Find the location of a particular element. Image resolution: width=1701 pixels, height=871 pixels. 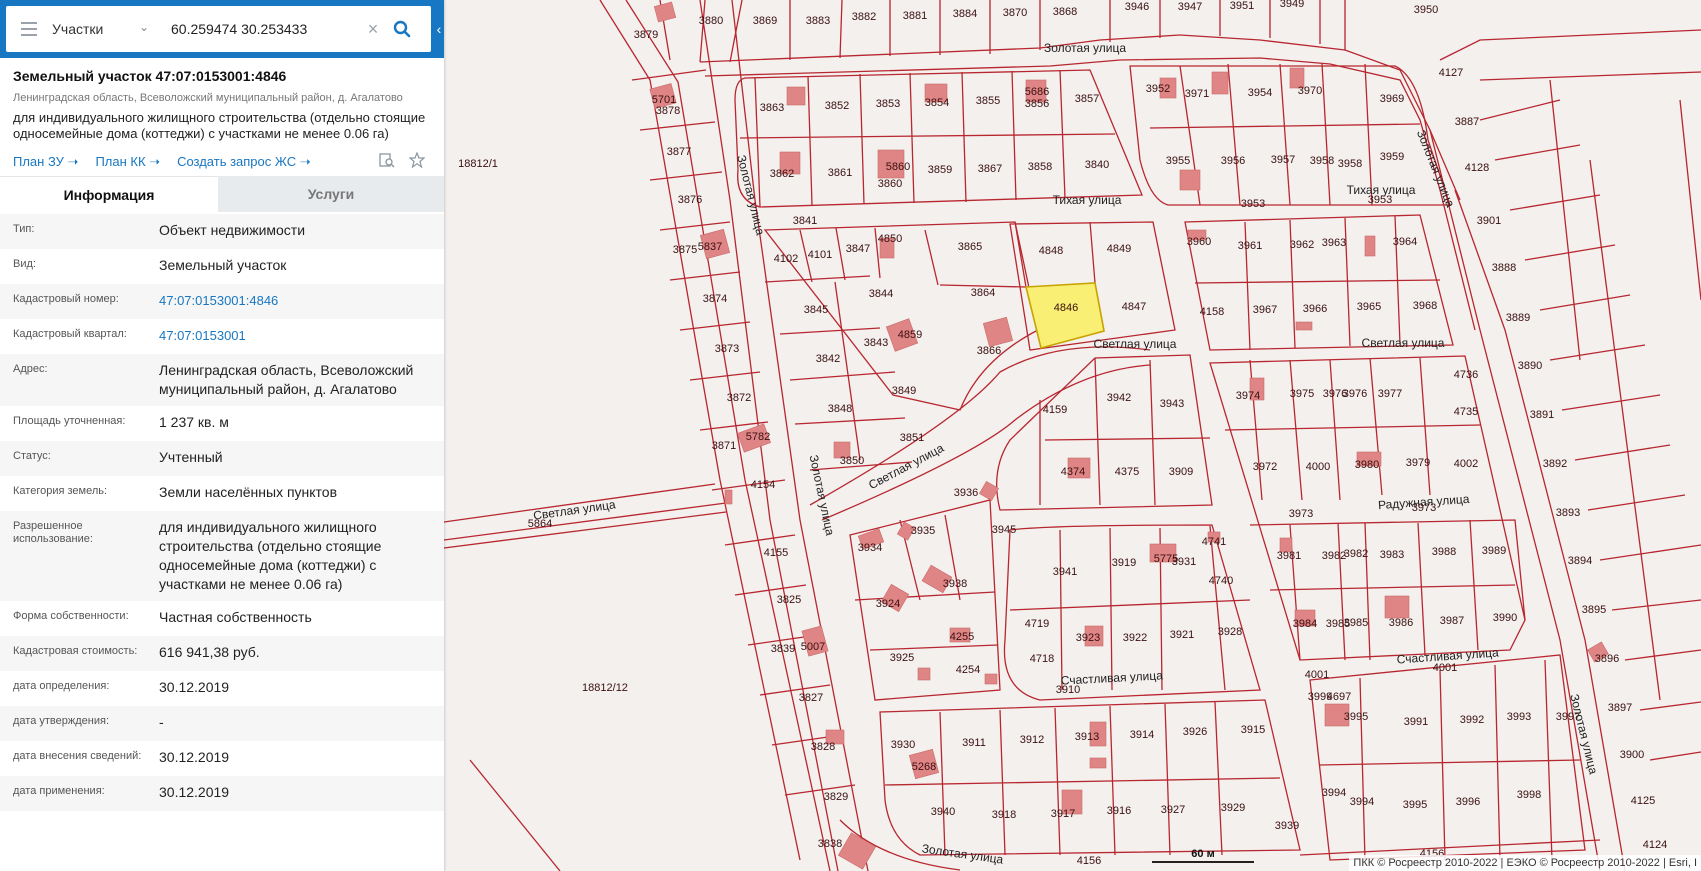

plot-label: 3870 is located at coordinates (1015, 13).